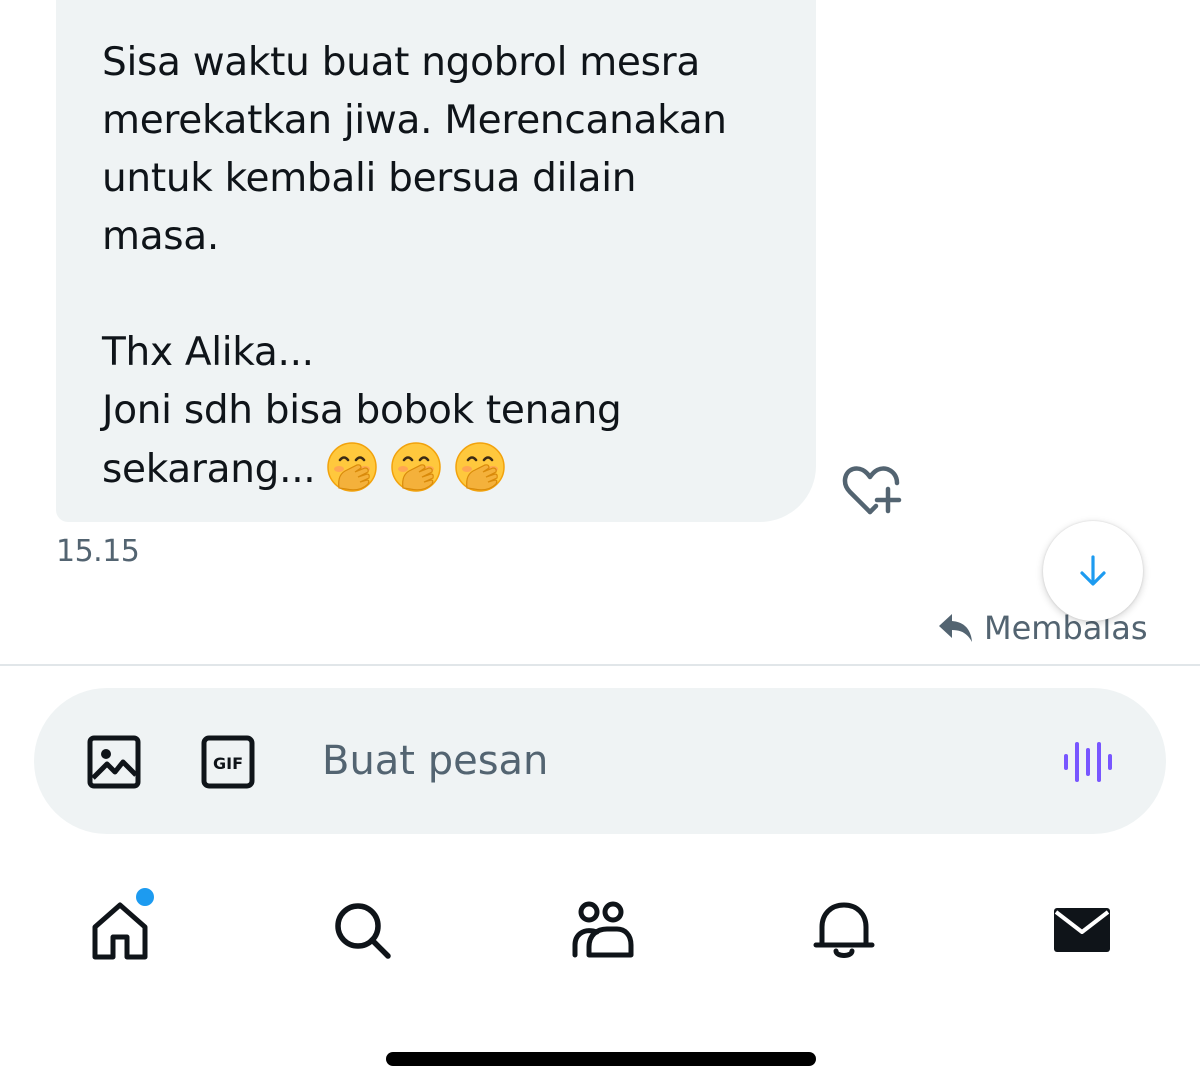 The width and height of the screenshot is (1200, 1089). Describe the element at coordinates (873, 490) in the screenshot. I see `add-reaction-icon` at that location.